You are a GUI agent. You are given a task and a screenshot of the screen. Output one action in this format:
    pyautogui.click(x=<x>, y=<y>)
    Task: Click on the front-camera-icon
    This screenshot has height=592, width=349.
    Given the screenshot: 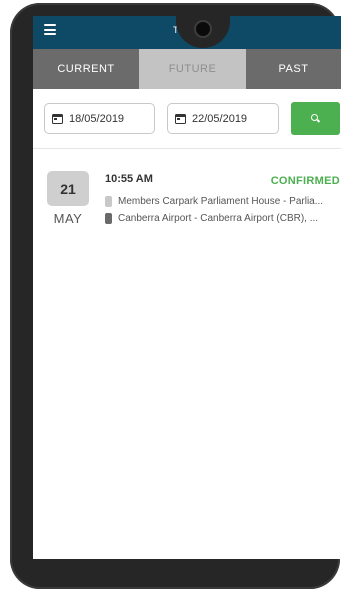 What is the action you would take?
    pyautogui.click(x=203, y=29)
    